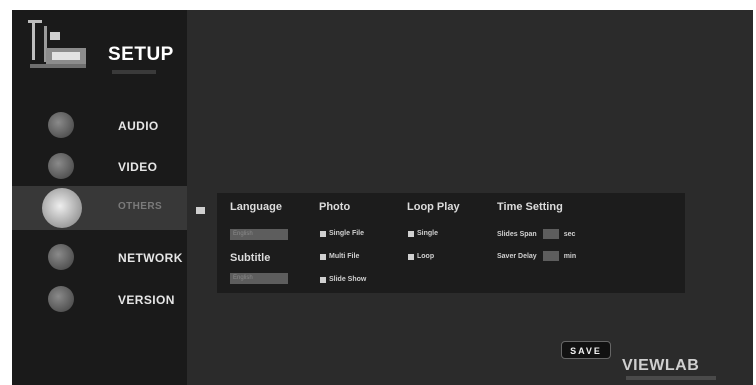 This screenshot has height=385, width=756. What do you see at coordinates (433, 207) in the screenshot?
I see `loop-play-title: Loop Play` at bounding box center [433, 207].